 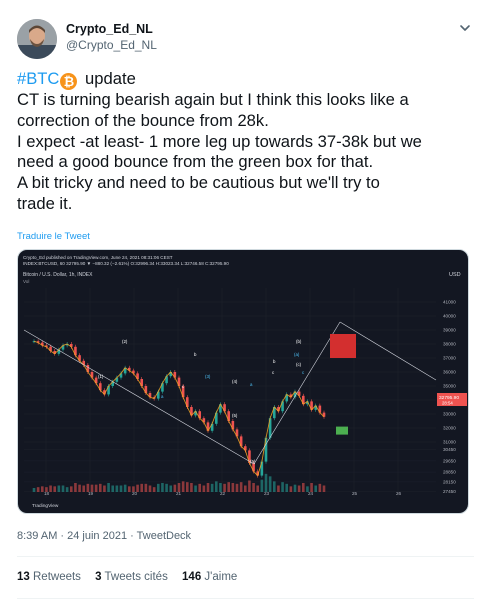 I want to click on y-tick-label: 31000, so click(x=449, y=442).